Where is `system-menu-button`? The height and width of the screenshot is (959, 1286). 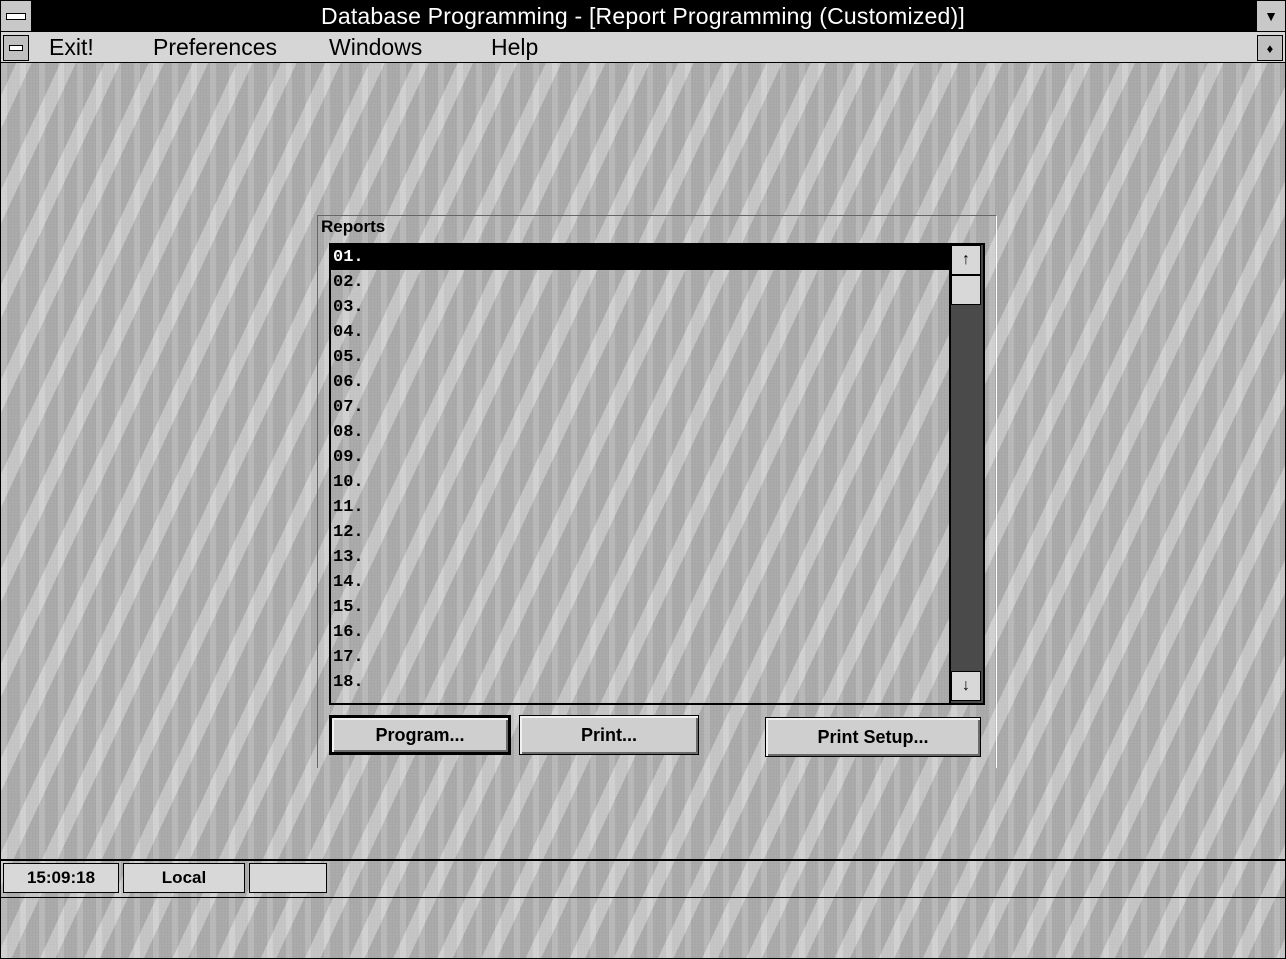 system-menu-button is located at coordinates (16, 16).